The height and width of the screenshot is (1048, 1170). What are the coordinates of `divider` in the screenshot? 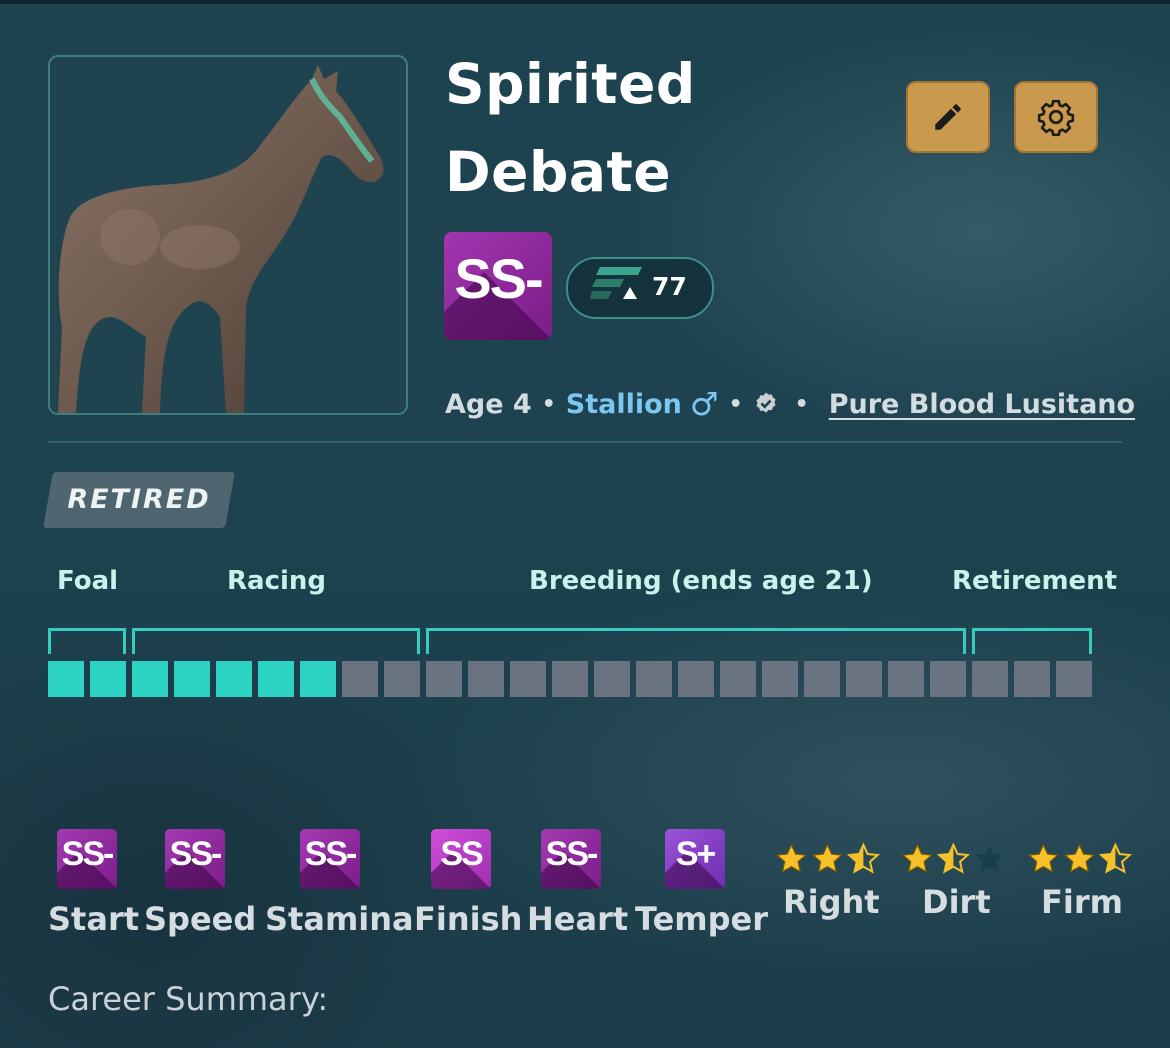 It's located at (585, 442).